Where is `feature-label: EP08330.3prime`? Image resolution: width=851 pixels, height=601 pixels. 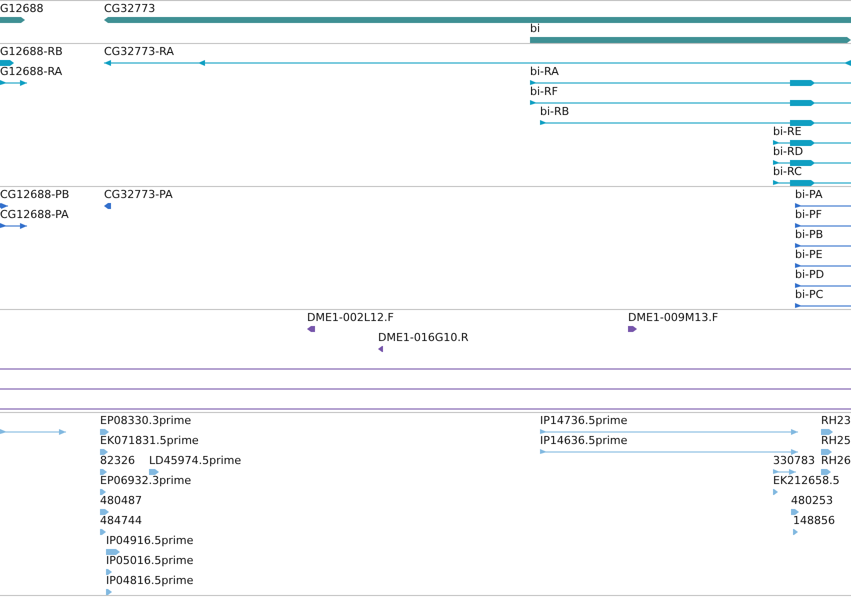 feature-label: EP08330.3prime is located at coordinates (146, 420).